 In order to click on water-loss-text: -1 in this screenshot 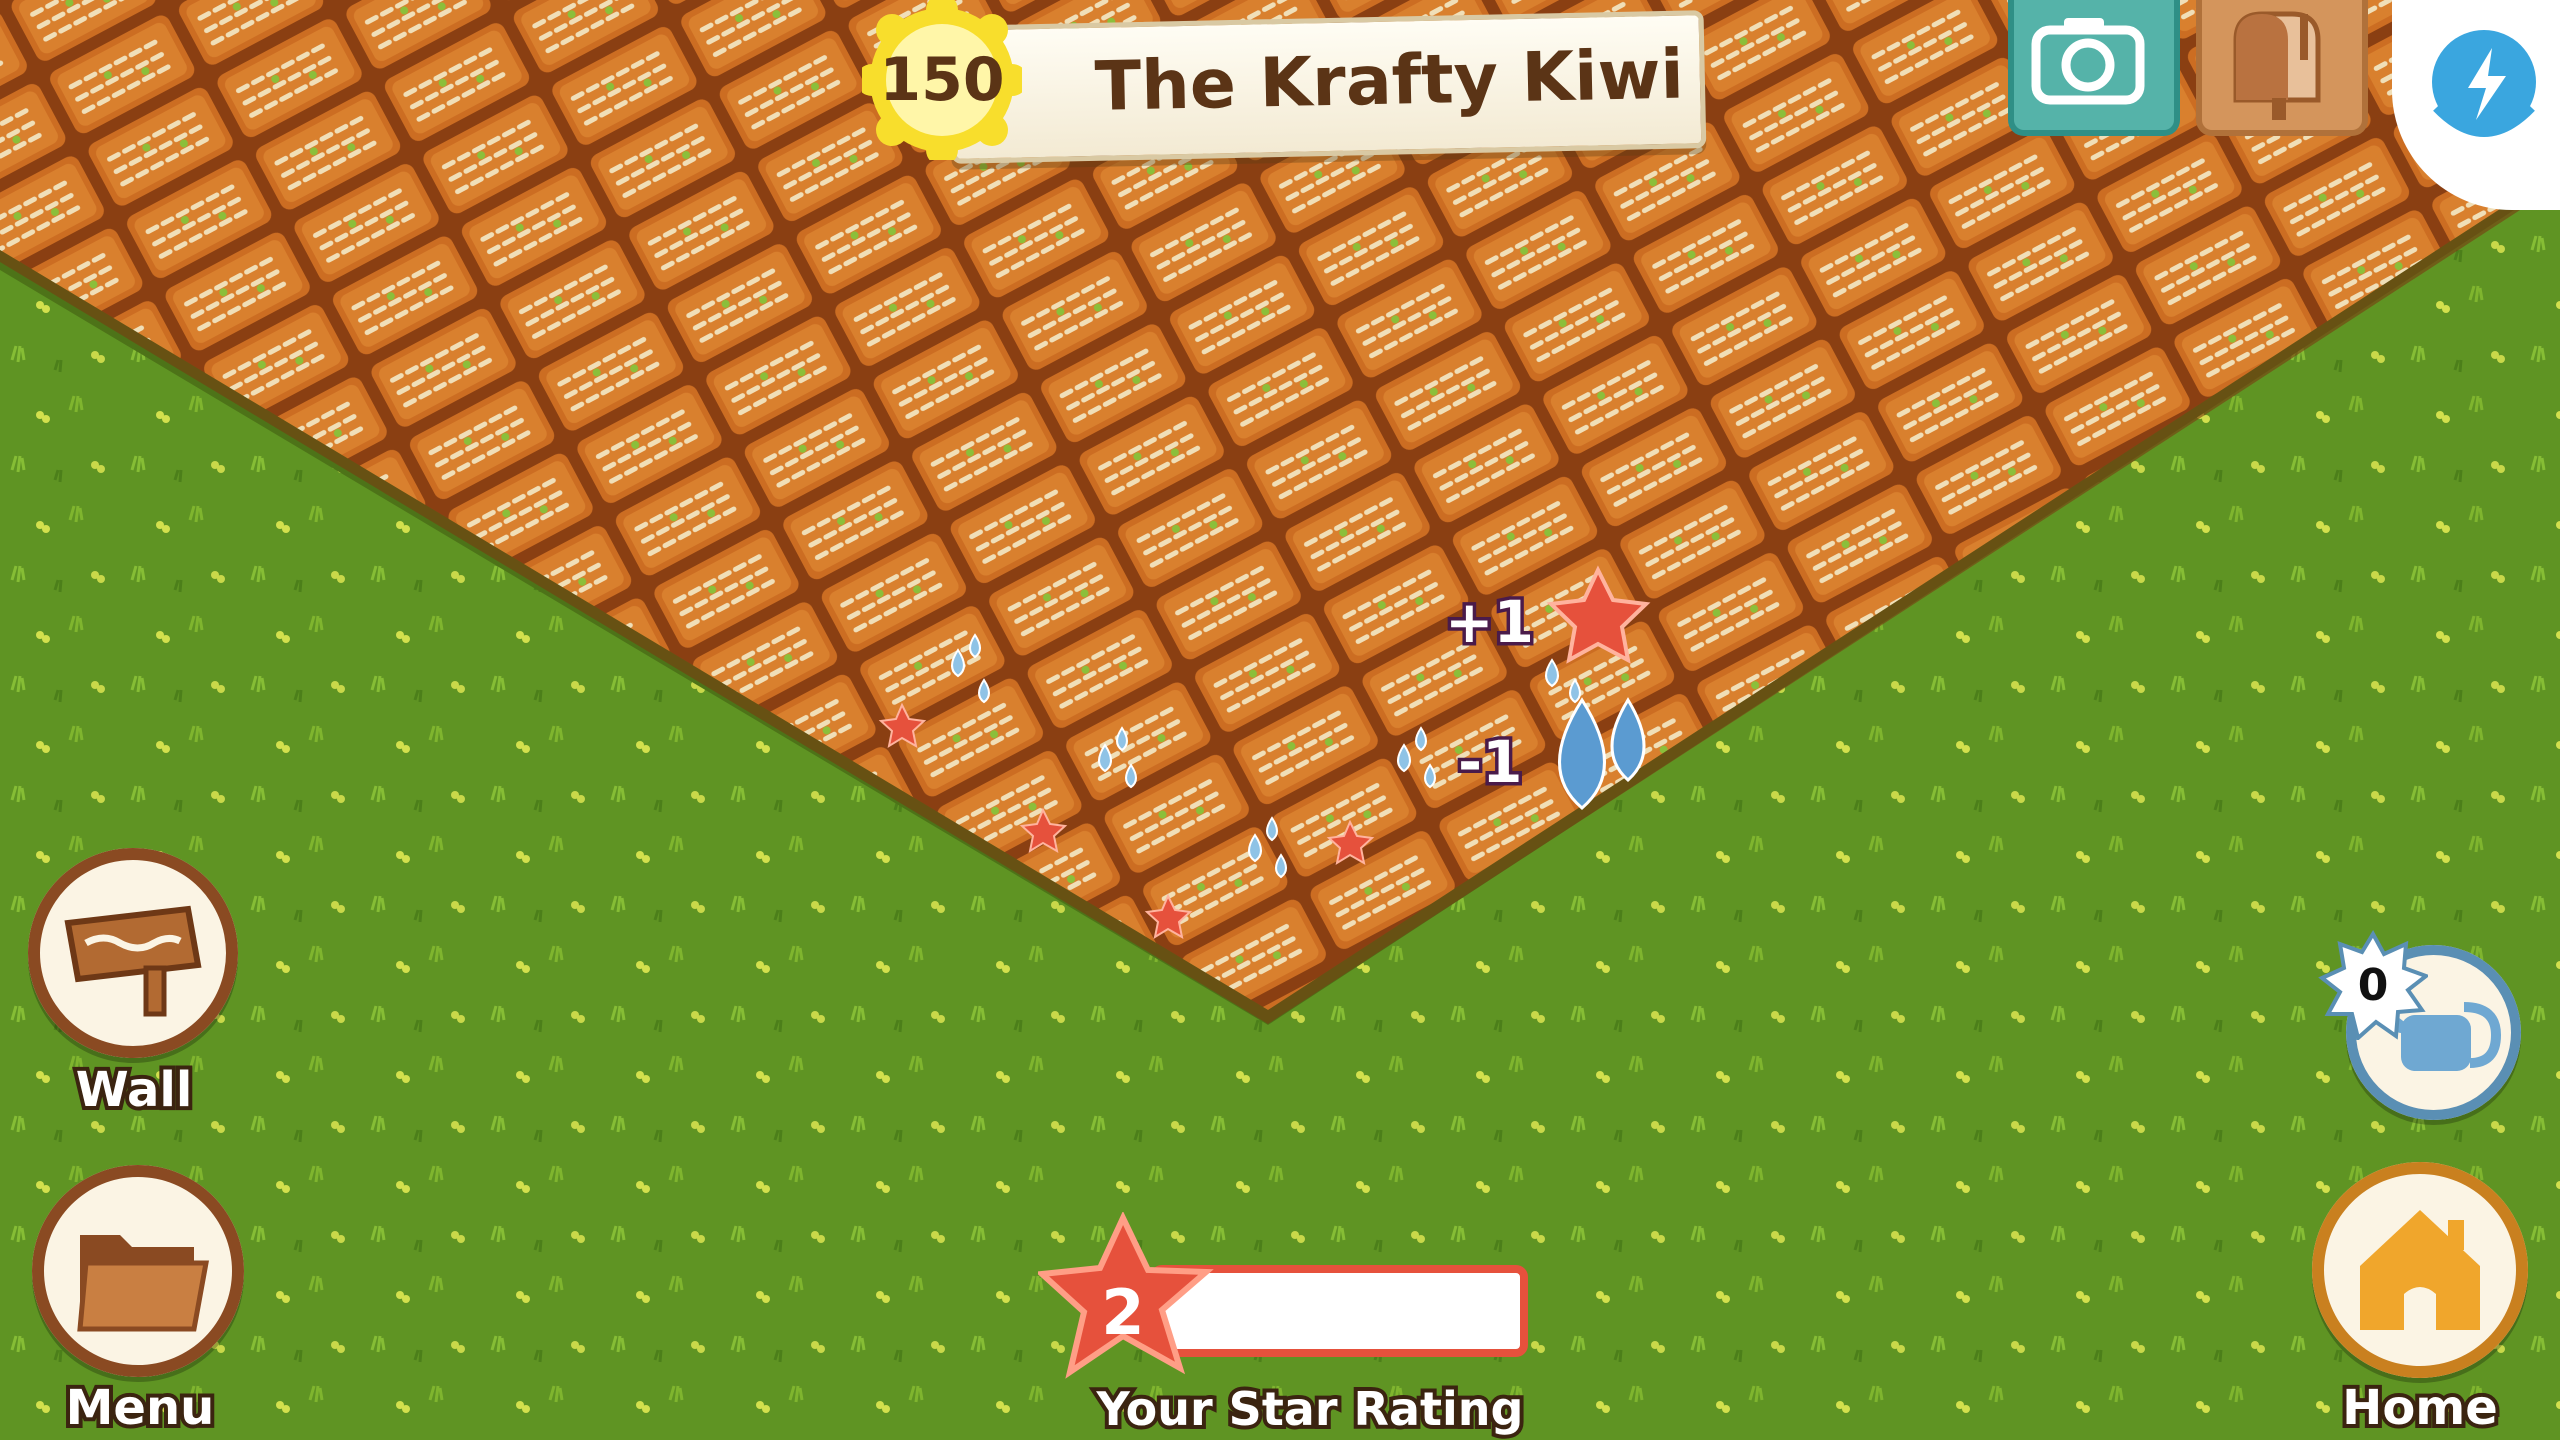, I will do `click(1489, 762)`.